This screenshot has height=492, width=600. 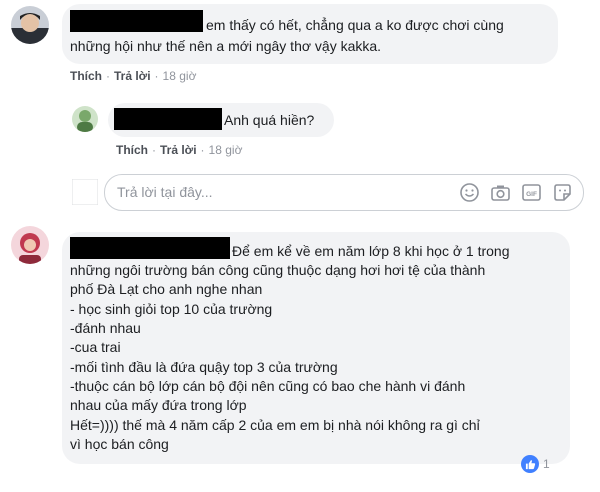 I want to click on my-avatar, so click(x=85, y=192).